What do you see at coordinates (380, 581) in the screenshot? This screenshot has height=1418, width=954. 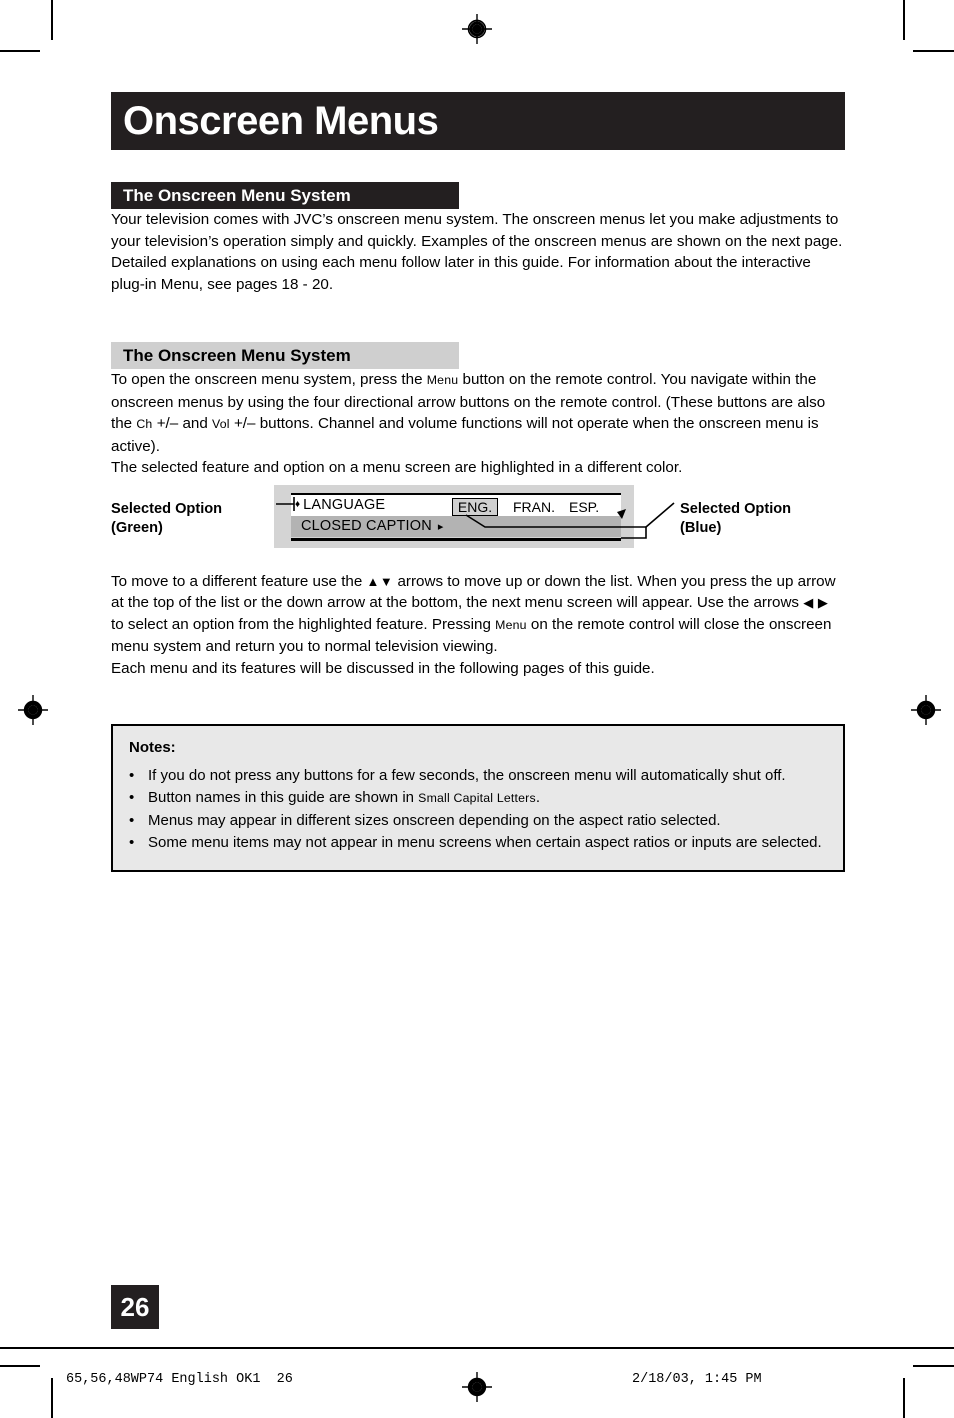 I see `up-down-arrows-icon: ▲▼` at bounding box center [380, 581].